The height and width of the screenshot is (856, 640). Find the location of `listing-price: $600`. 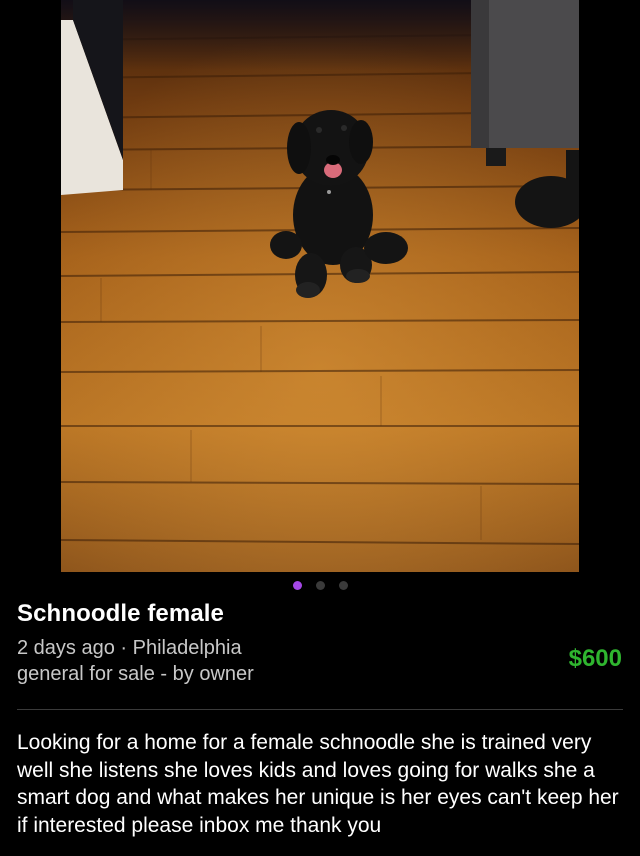

listing-price: $600 is located at coordinates (595, 658).